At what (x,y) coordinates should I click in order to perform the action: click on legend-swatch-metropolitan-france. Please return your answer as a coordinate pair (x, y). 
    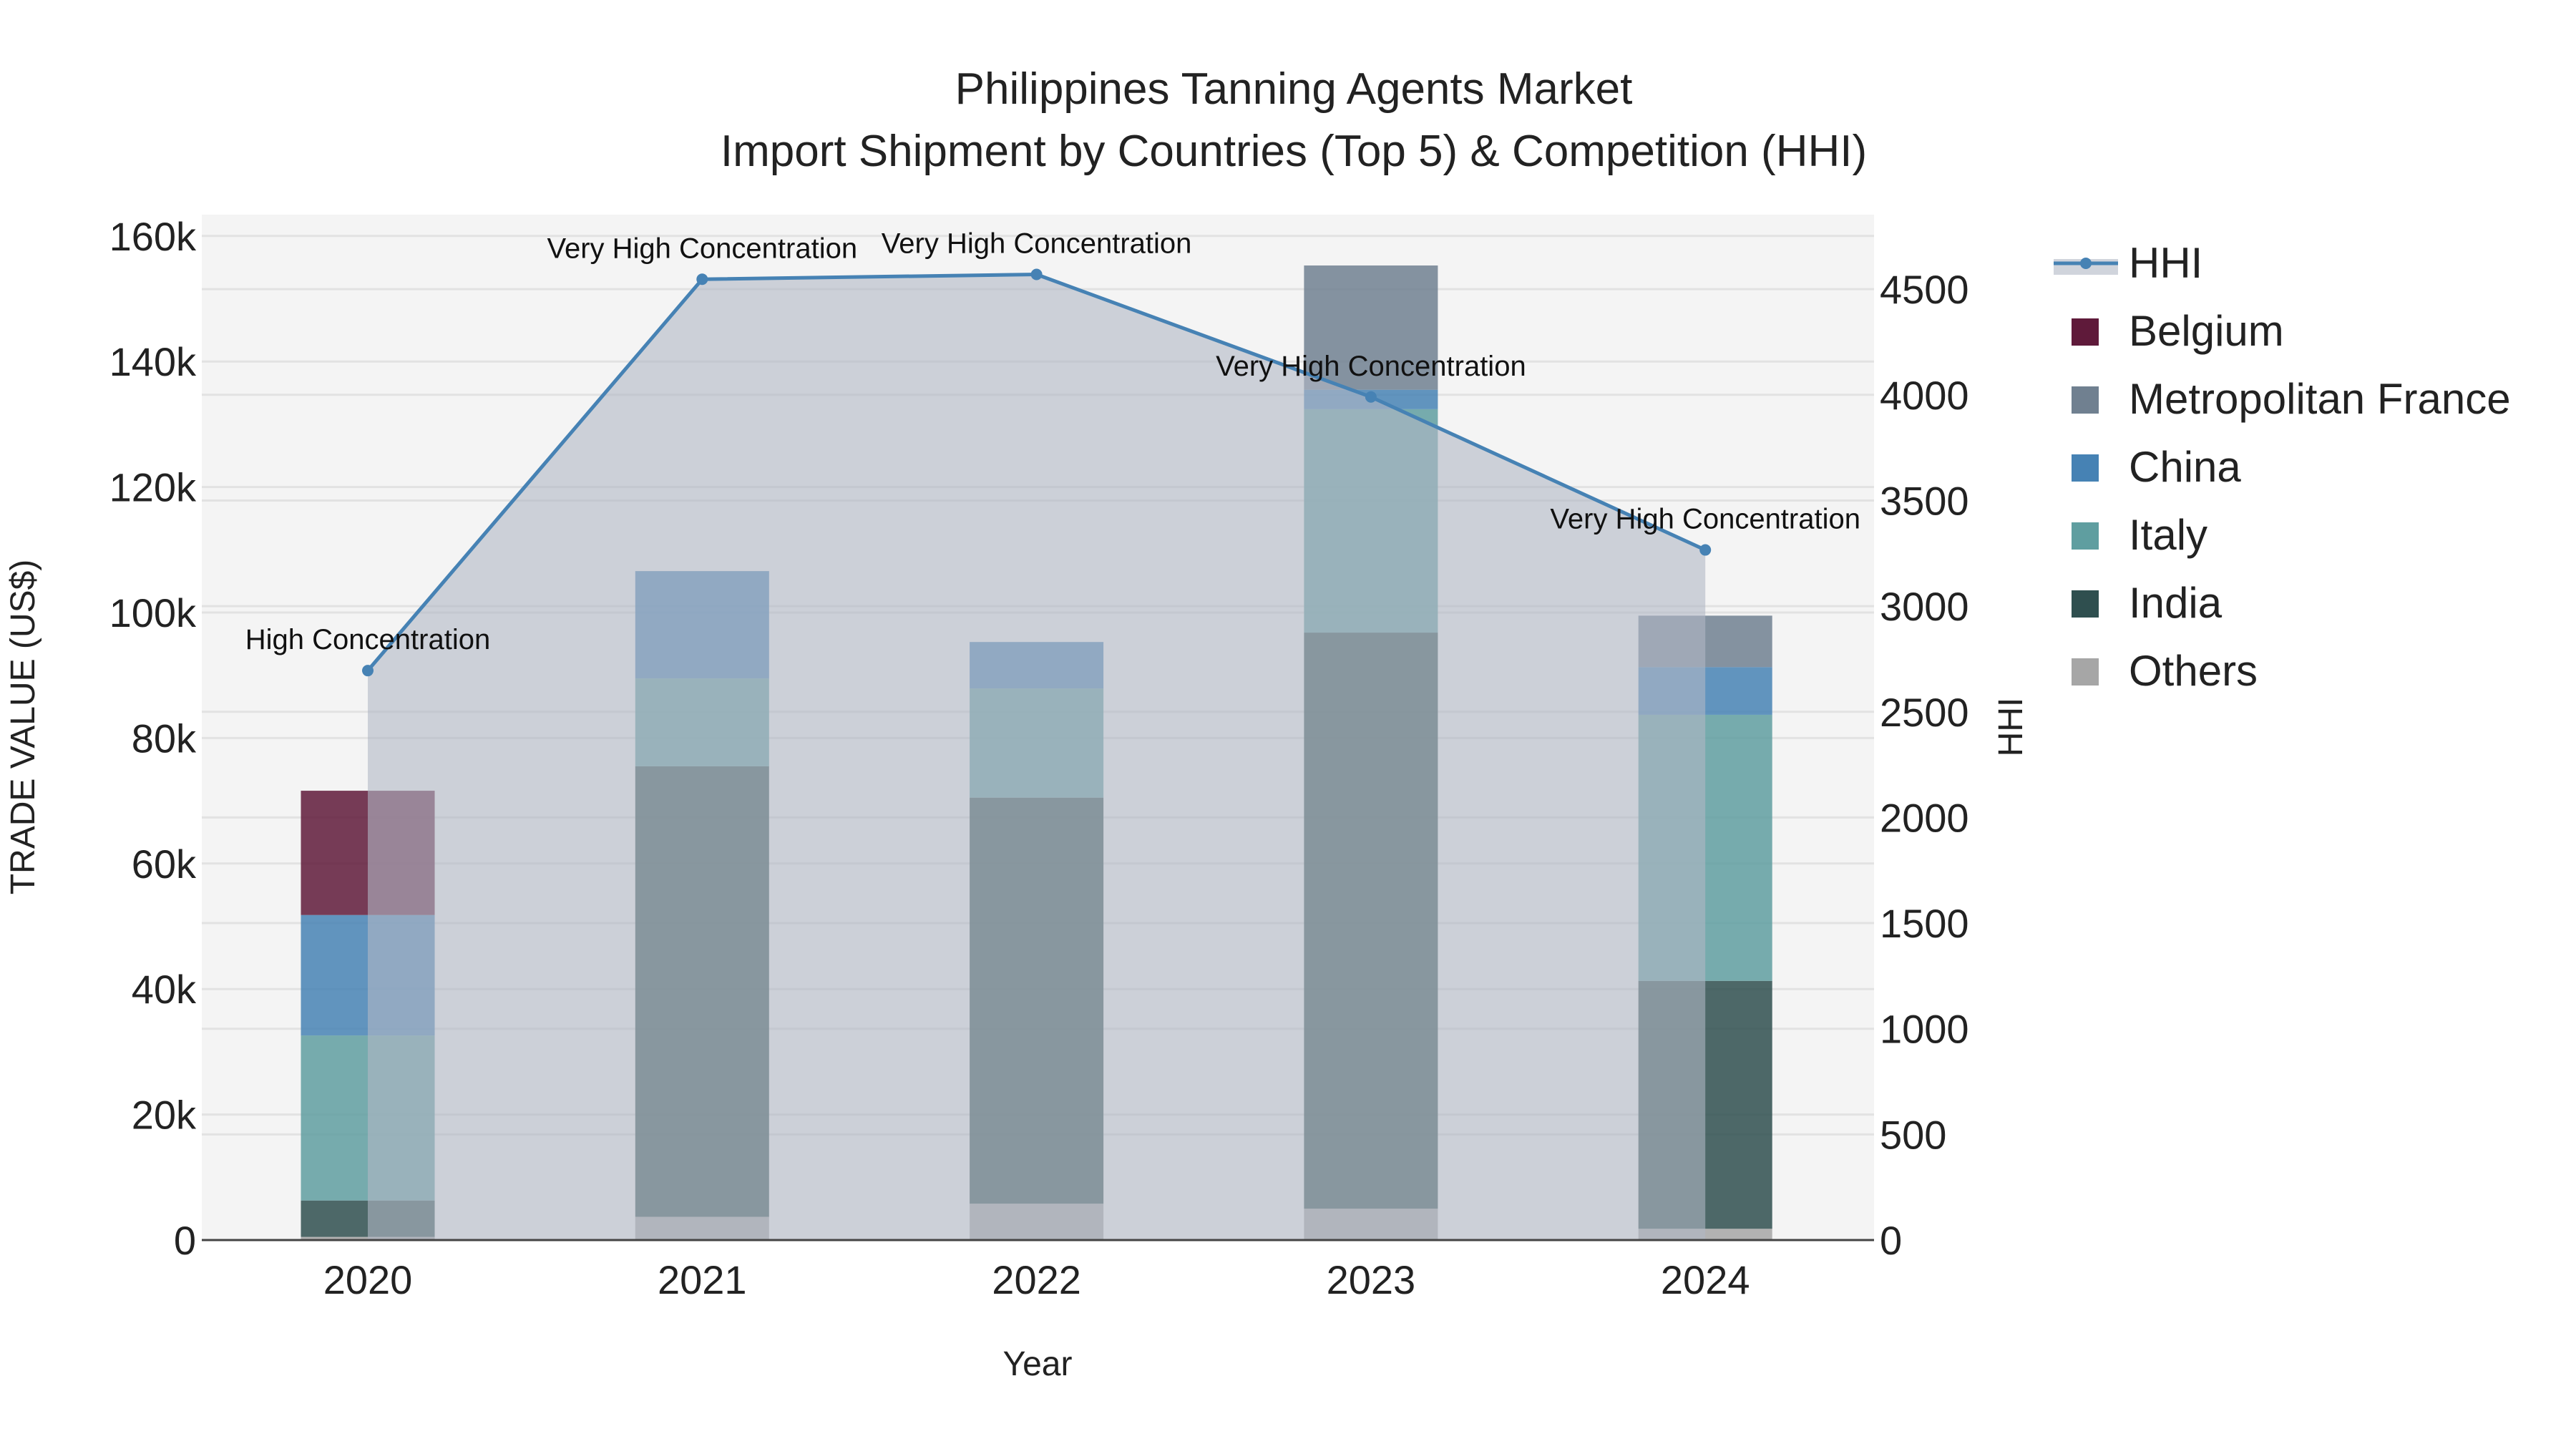
    Looking at the image, I should click on (2085, 400).